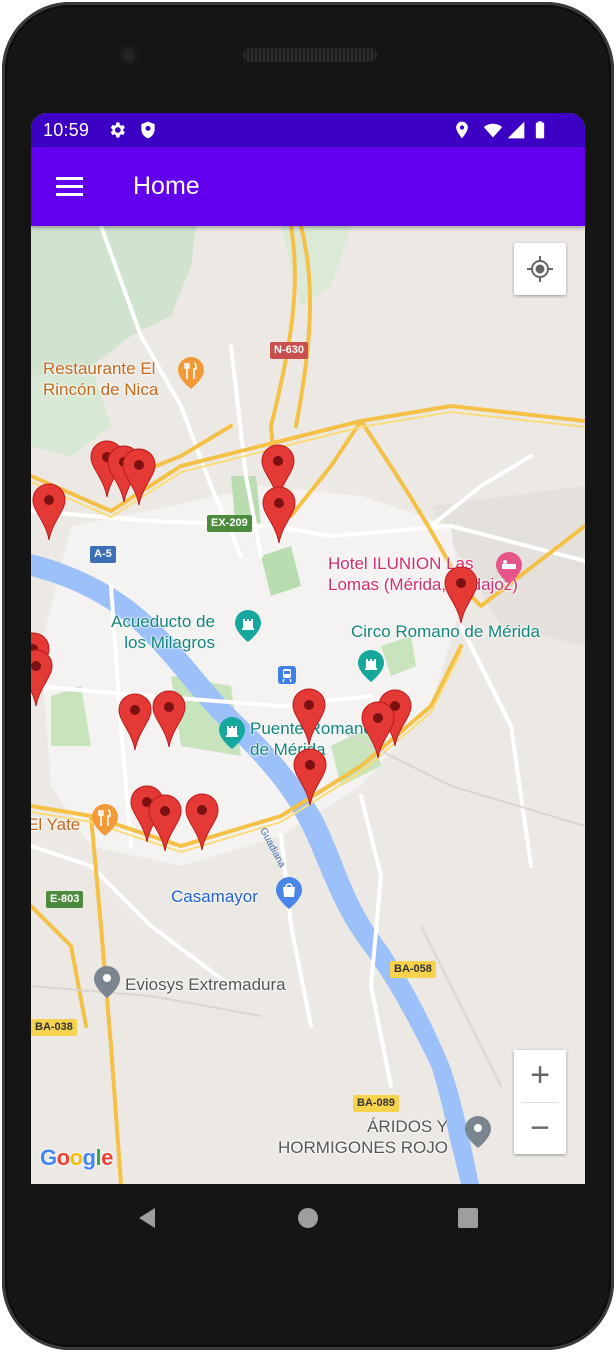  Describe the element at coordinates (310, 55) in the screenshot. I see `earpiece-speaker` at that location.